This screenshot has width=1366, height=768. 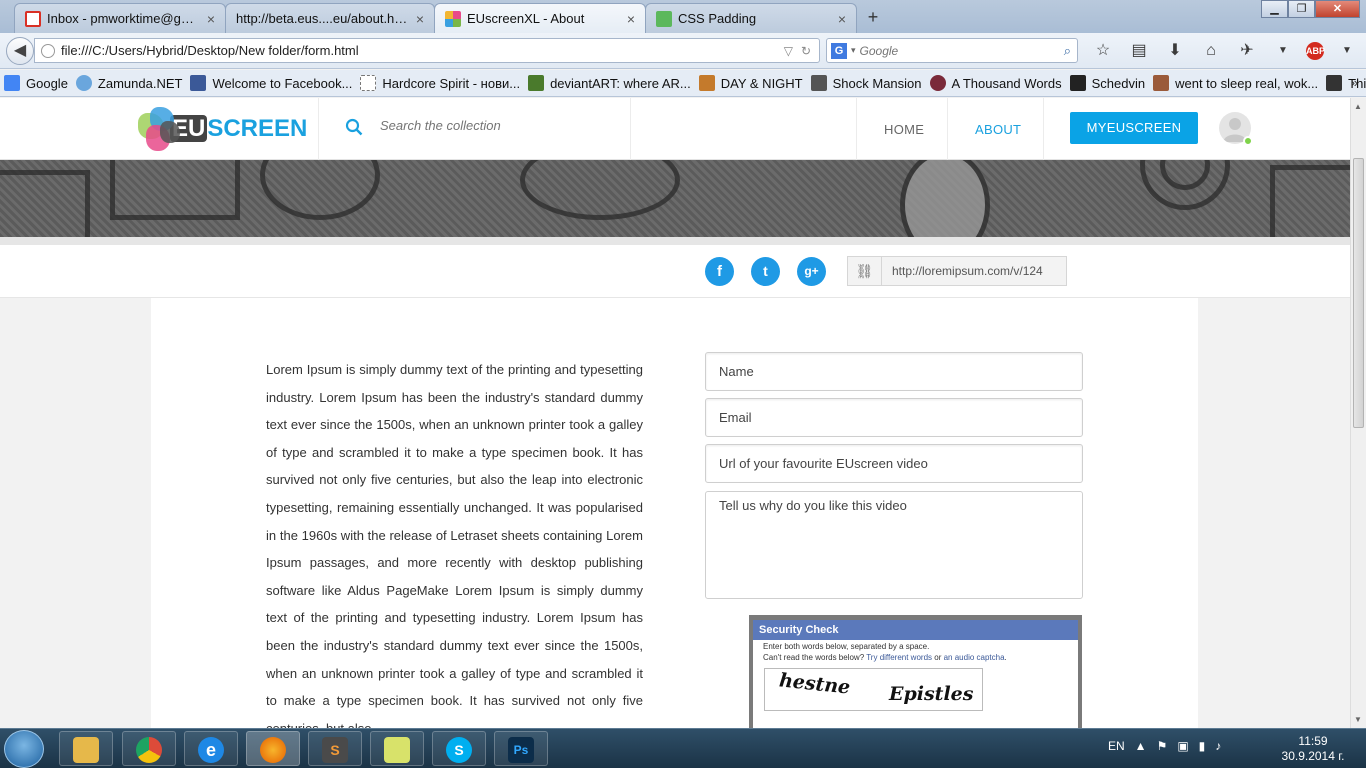 I want to click on tab-about-beta: http://beta.eus....eu/about.html ×, so click(x=330, y=18).